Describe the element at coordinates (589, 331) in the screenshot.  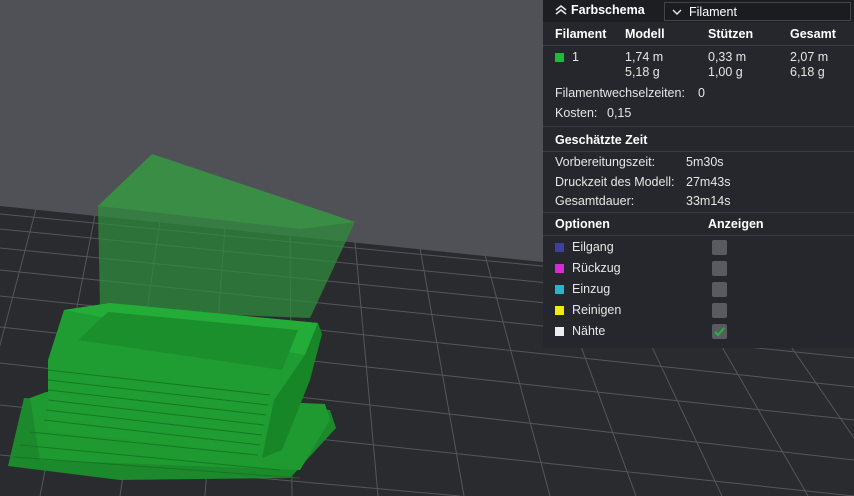
I see `option-label: Nähte` at that location.